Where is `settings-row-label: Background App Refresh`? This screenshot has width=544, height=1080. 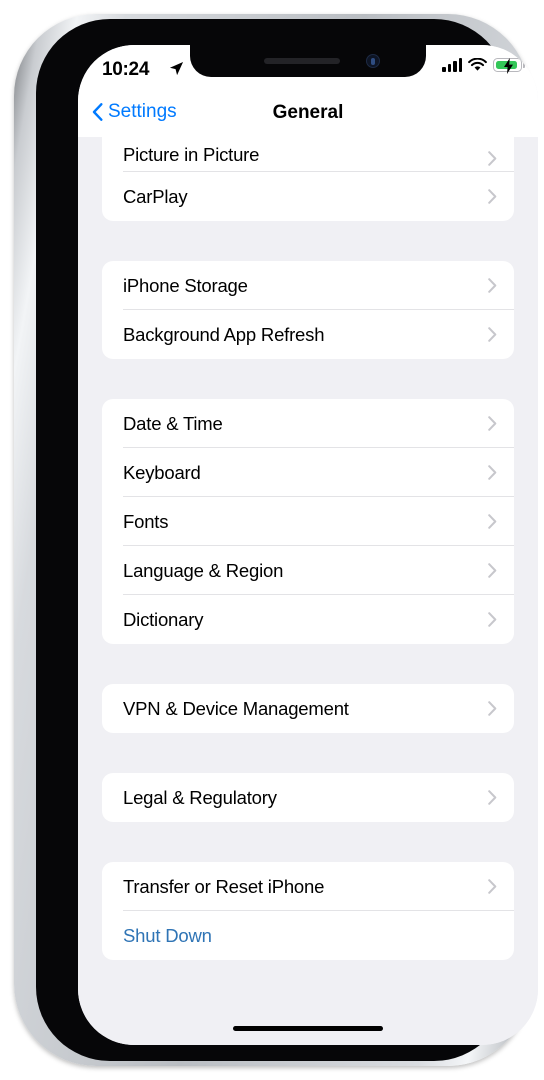 settings-row-label: Background App Refresh is located at coordinates (224, 334).